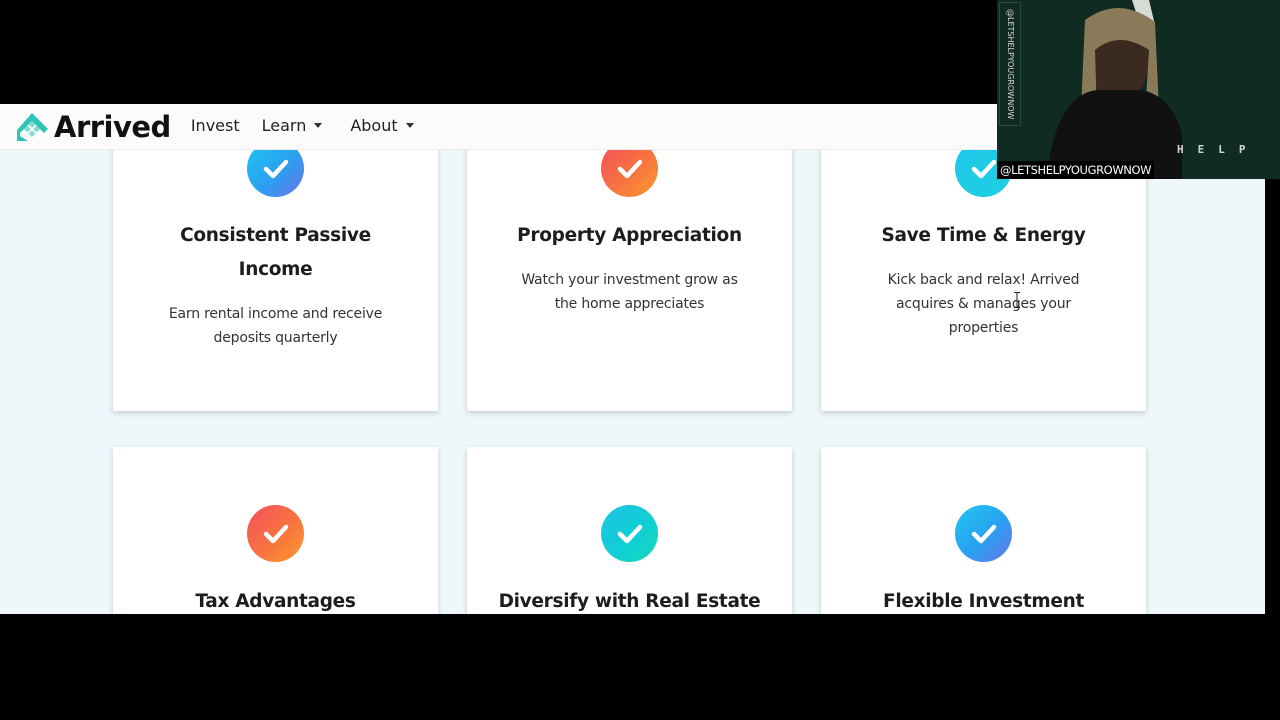 Image resolution: width=1280 pixels, height=720 pixels. I want to click on feature-card-diversify: Diversify with Real Estate, so click(629, 530).